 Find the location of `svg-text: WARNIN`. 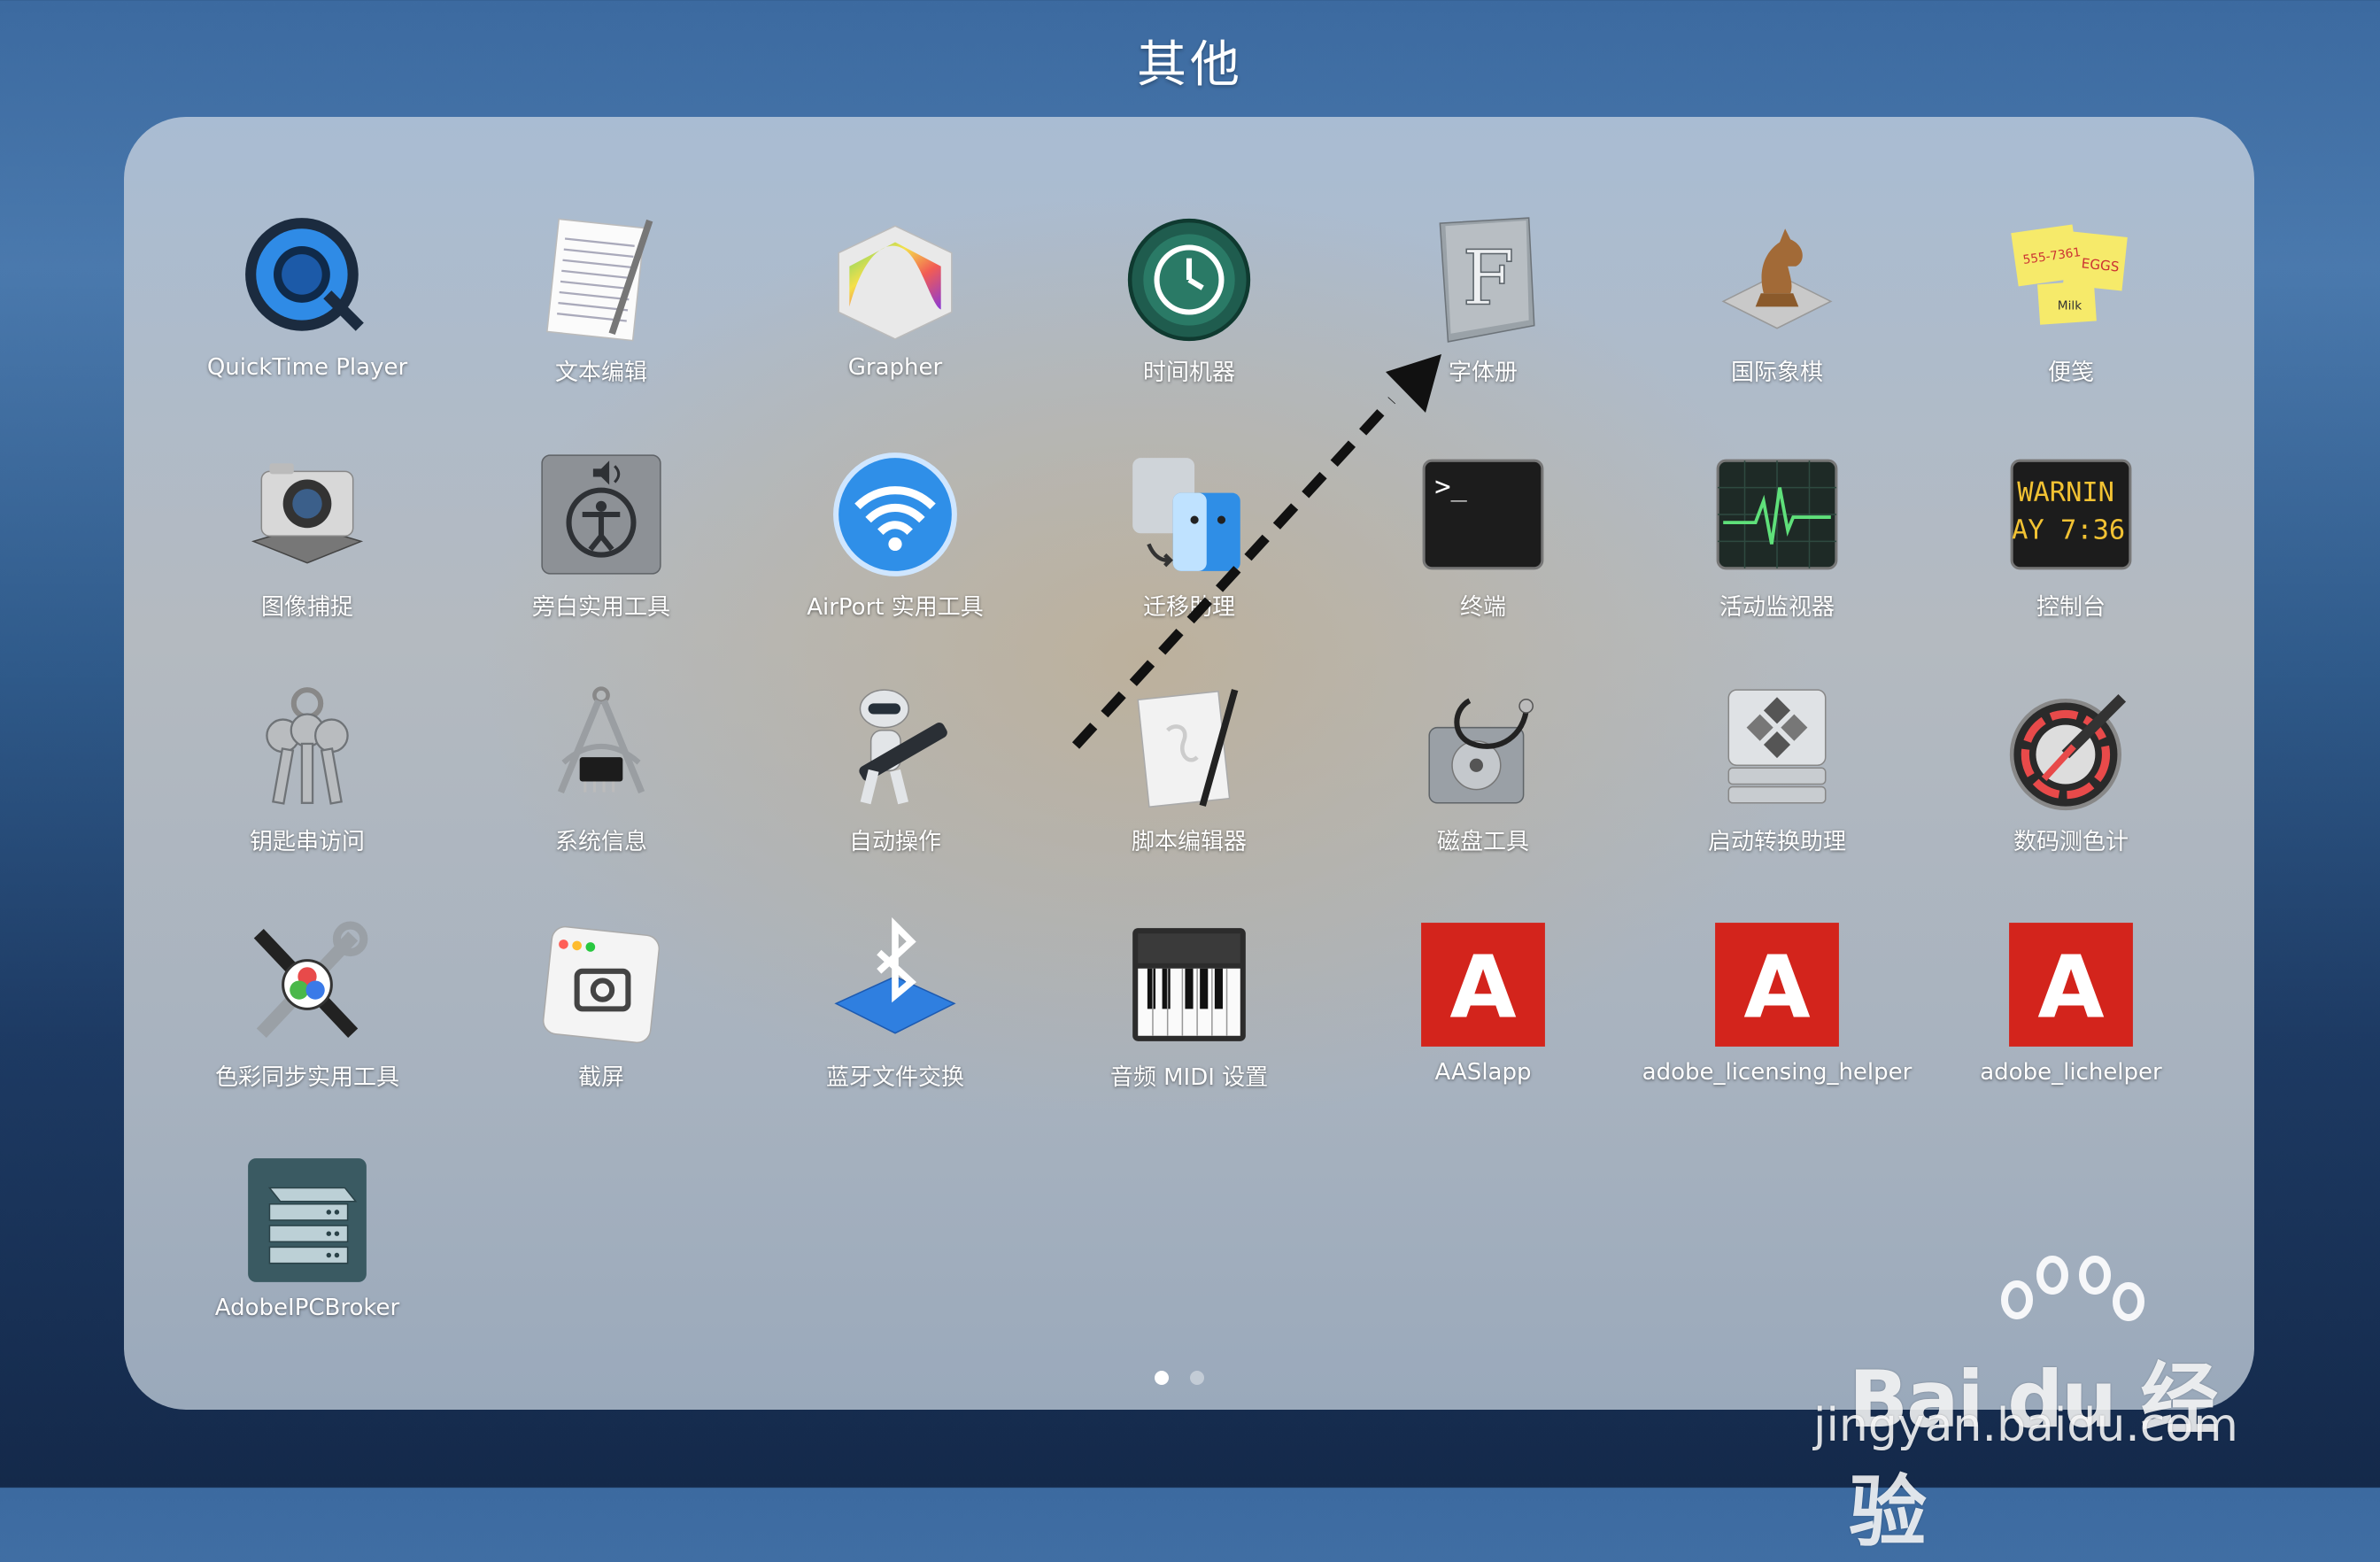

svg-text: WARNIN is located at coordinates (2065, 493).